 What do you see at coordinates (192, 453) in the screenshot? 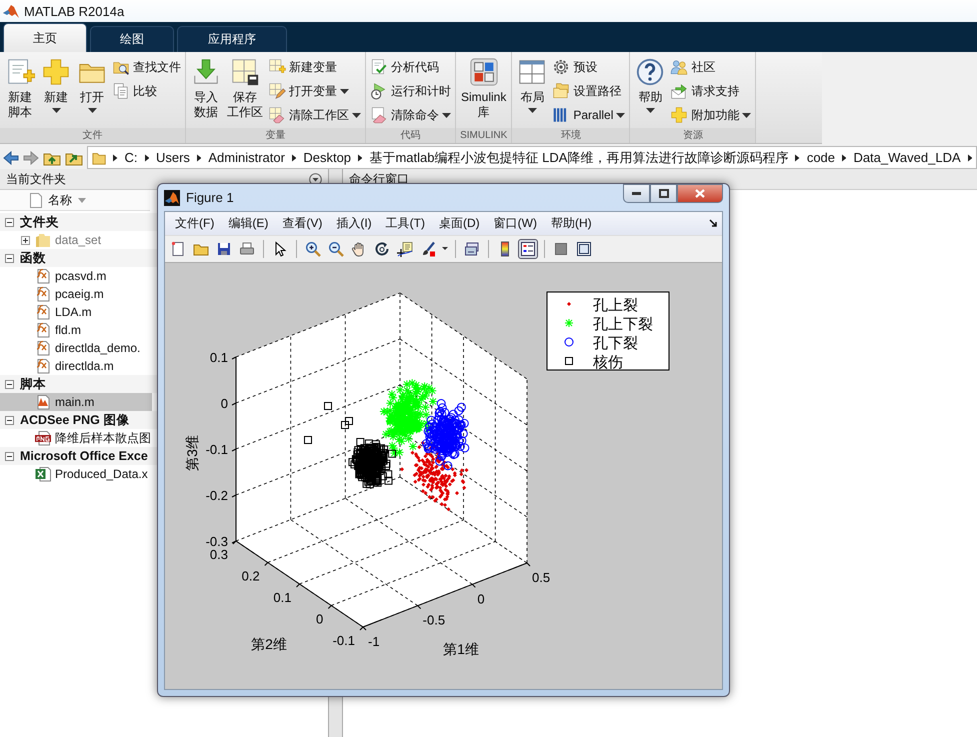
I see `axis-label: 第3维` at bounding box center [192, 453].